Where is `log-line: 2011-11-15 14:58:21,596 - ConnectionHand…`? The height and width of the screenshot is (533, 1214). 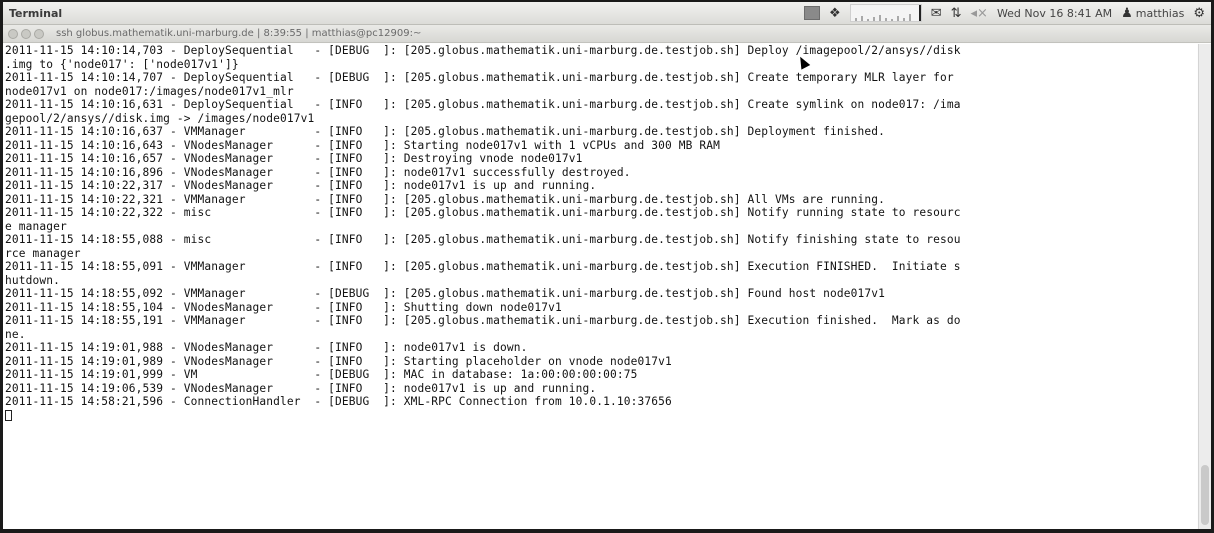 log-line: 2011-11-15 14:58:21,596 - ConnectionHand… is located at coordinates (338, 401).